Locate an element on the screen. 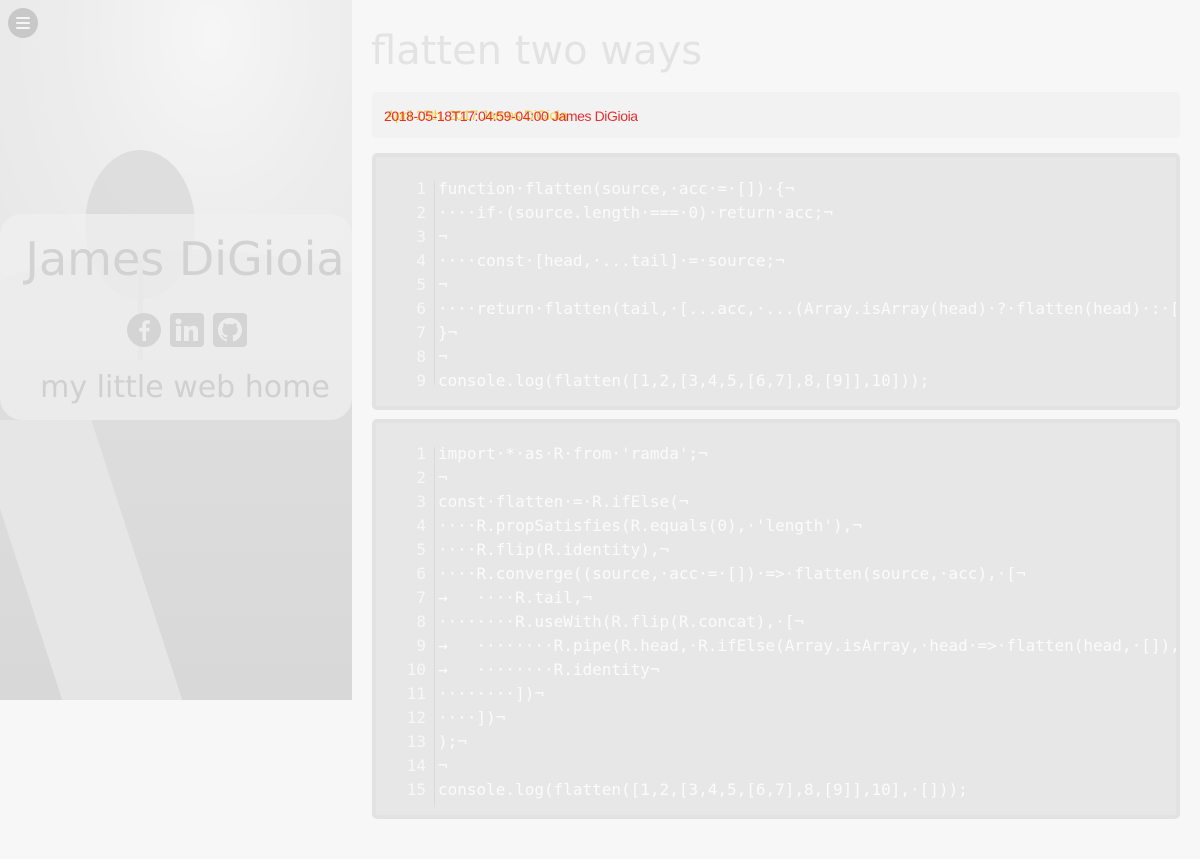  hamburger-menu-icon is located at coordinates (23, 23).